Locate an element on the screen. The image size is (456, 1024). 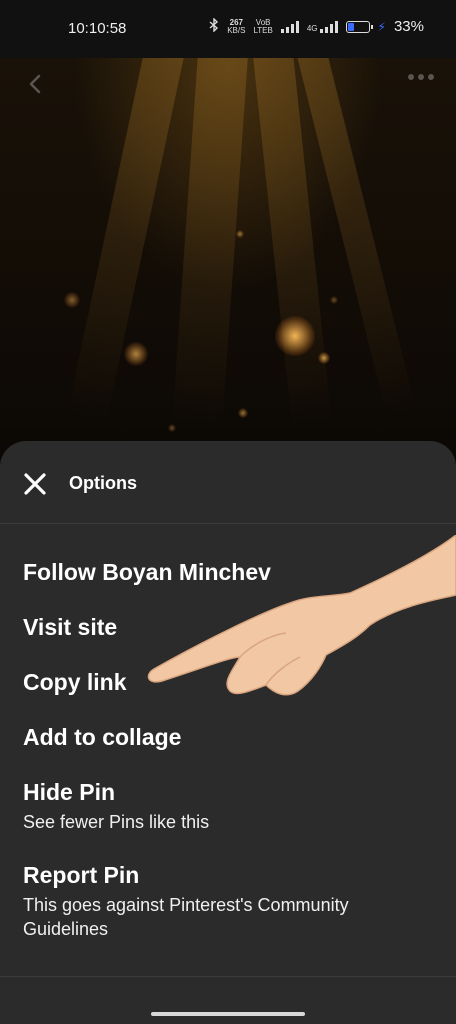
network-speed: 267 KB/S is located at coordinates (236, 26).